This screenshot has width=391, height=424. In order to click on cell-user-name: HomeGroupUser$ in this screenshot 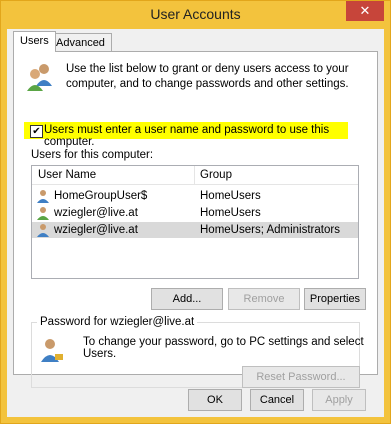, I will do `click(101, 196)`.